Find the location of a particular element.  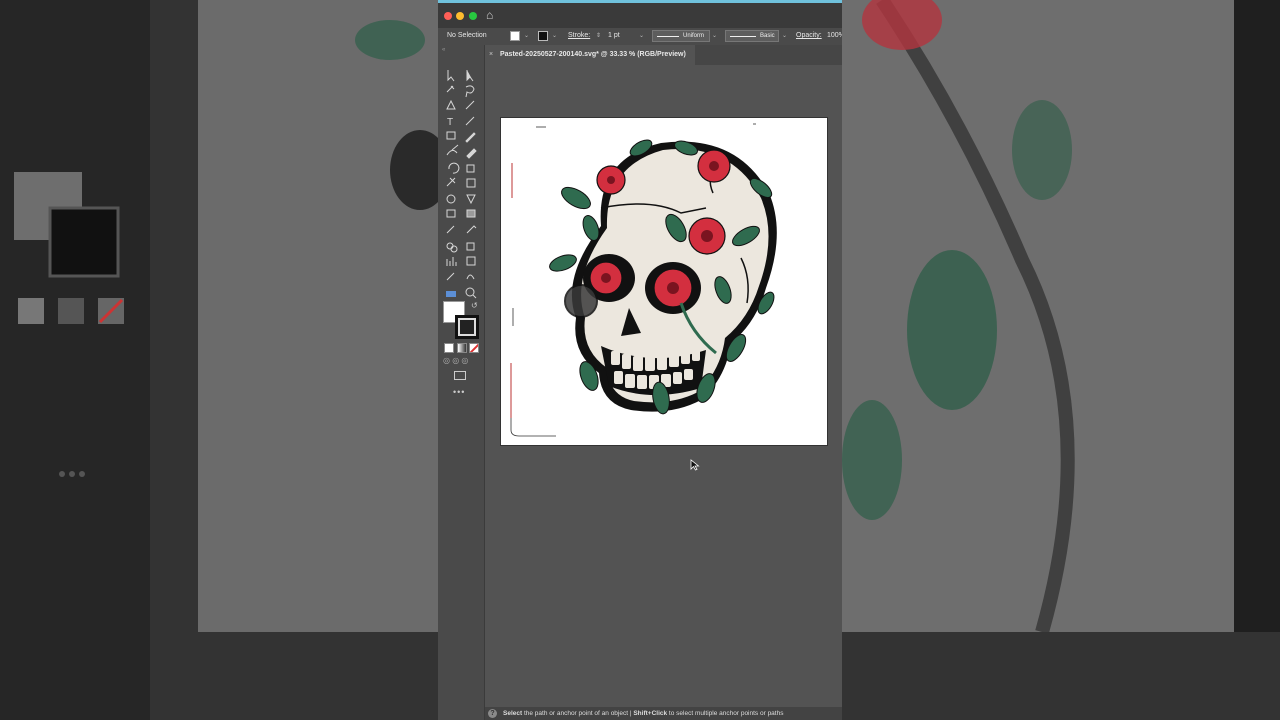

stroke-swatch is located at coordinates (543, 36).